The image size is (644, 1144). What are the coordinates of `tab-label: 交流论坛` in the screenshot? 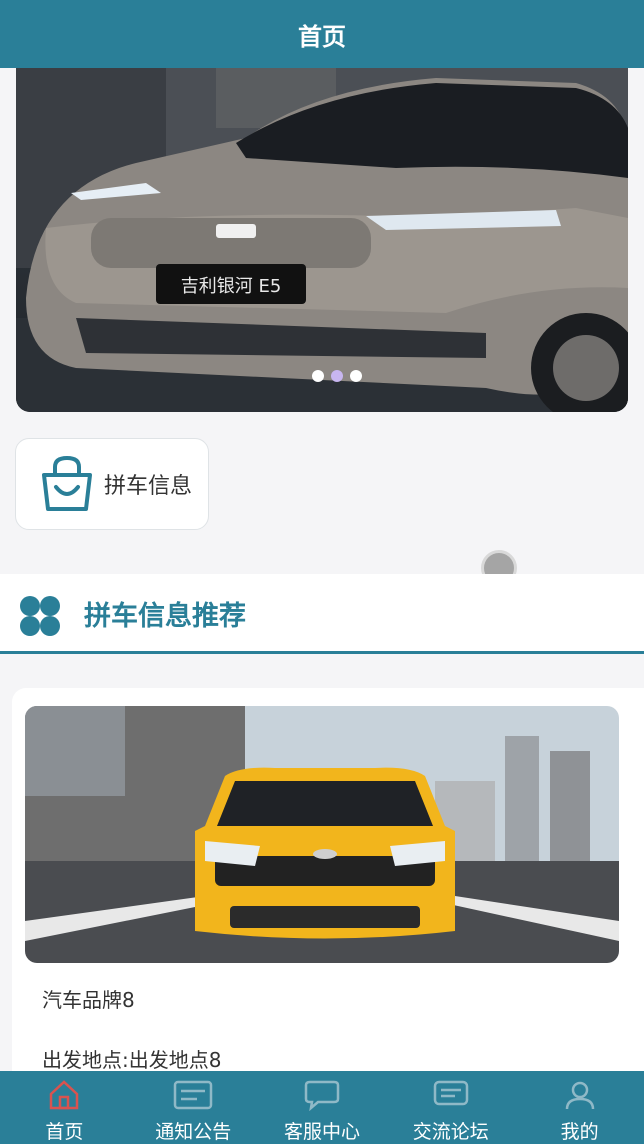 It's located at (450, 1132).